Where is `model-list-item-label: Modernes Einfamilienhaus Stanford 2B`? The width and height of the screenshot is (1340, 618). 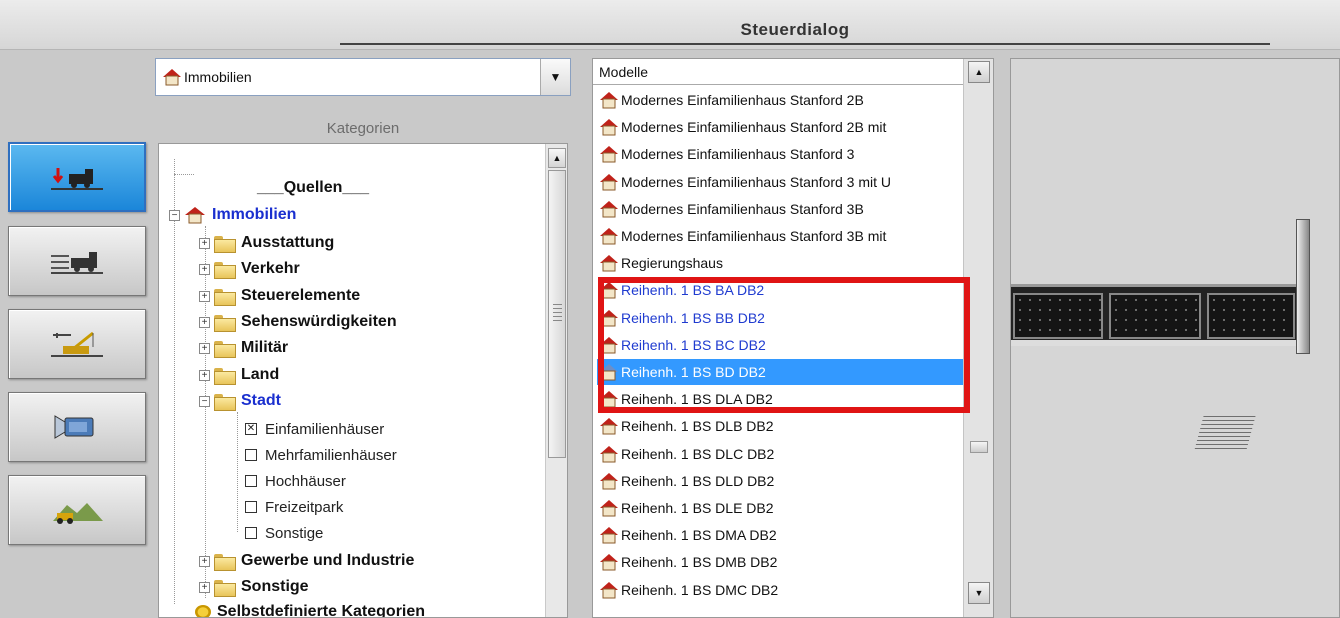
model-list-item-label: Modernes Einfamilienhaus Stanford 2B is located at coordinates (742, 100).